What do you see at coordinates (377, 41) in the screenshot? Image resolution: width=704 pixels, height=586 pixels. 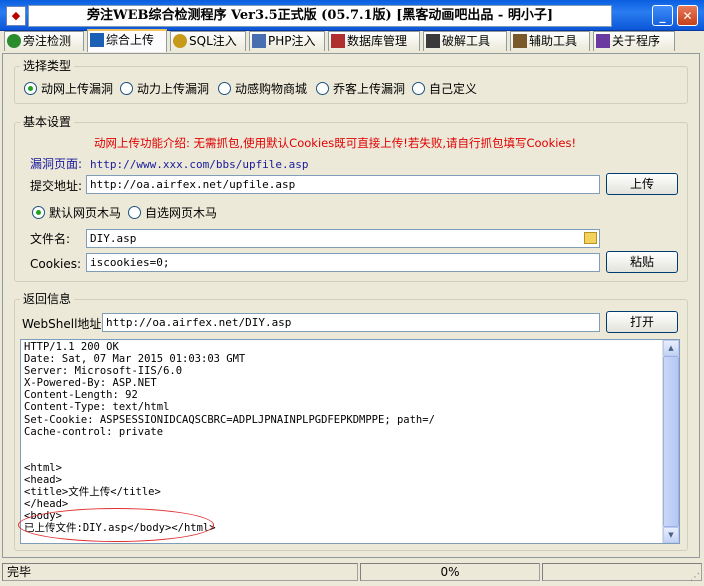 I see `tab-label: 数据库管理` at bounding box center [377, 41].